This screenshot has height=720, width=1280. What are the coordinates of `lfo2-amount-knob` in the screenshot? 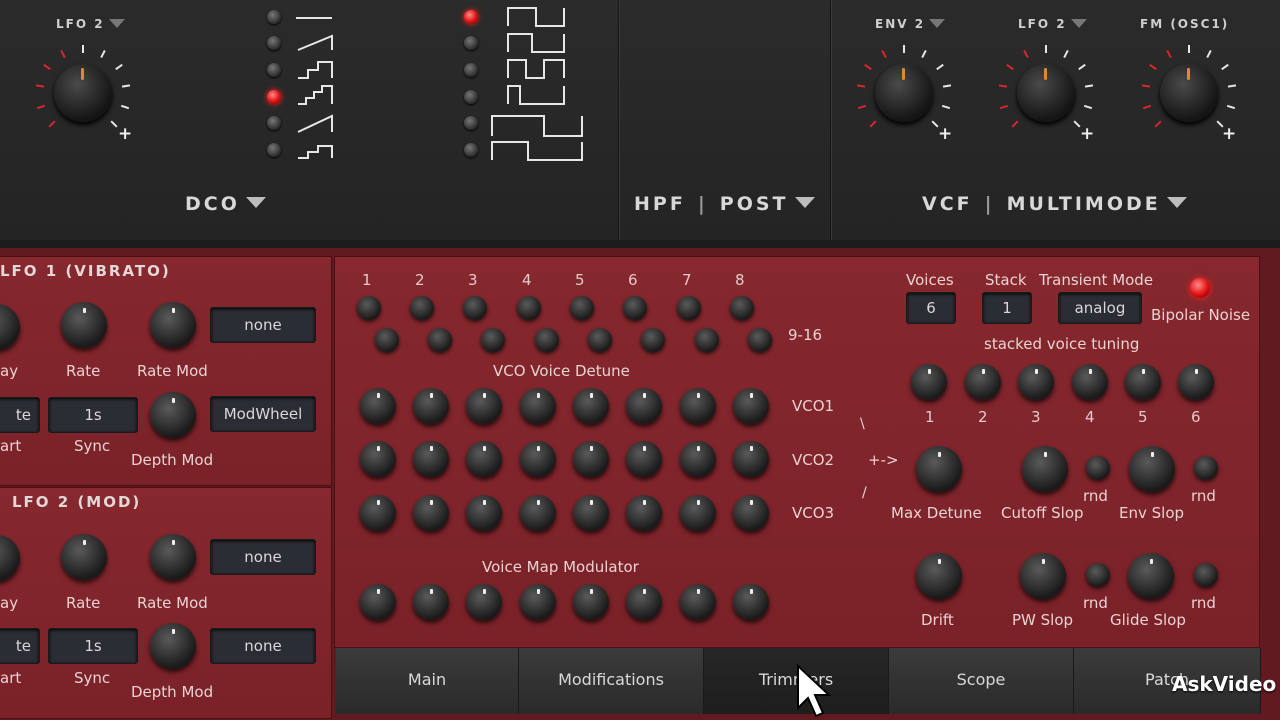 It's located at (83, 93).